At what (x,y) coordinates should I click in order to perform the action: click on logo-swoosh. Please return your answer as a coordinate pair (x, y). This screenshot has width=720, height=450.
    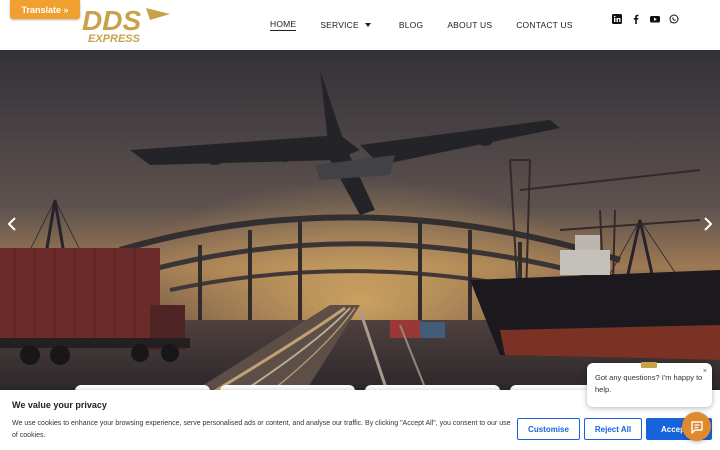
    Looking at the image, I should click on (158, 14).